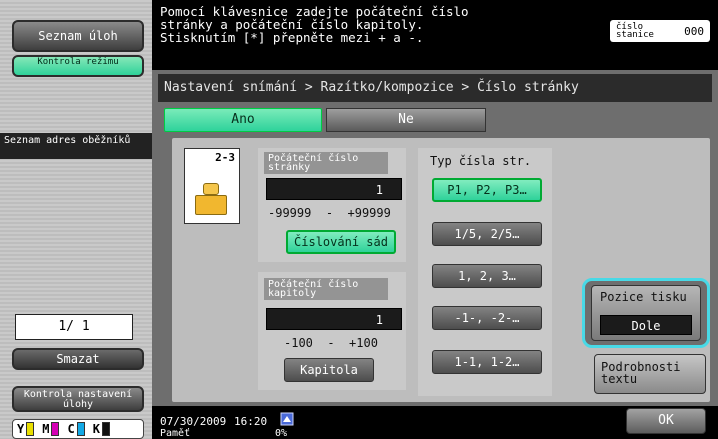  I want to click on toner-k-swatch, so click(105, 429).